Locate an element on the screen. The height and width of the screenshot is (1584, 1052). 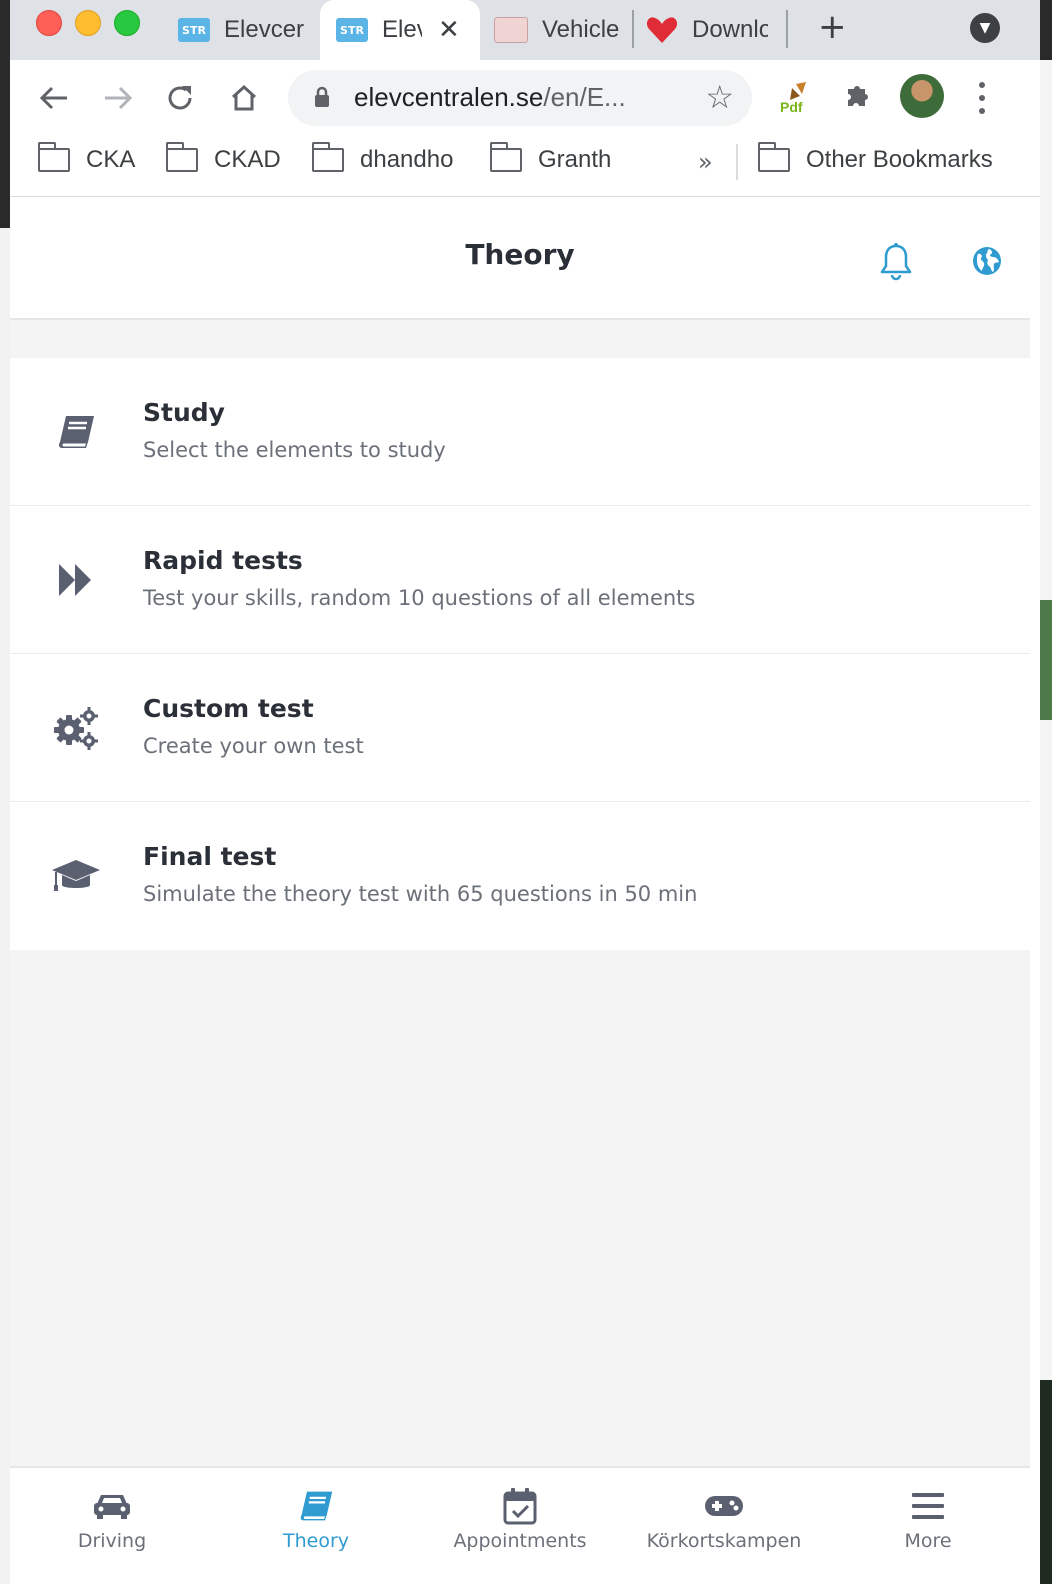
tab-title: Elevcer is located at coordinates (264, 29).